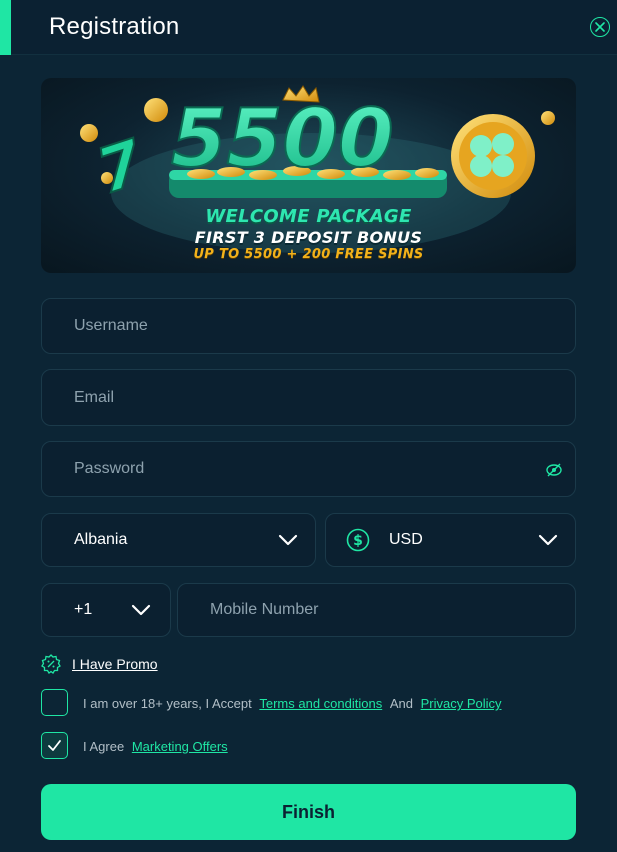 This screenshot has height=852, width=617. I want to click on banner-line-1: WELCOME PACKAGE, so click(308, 216).